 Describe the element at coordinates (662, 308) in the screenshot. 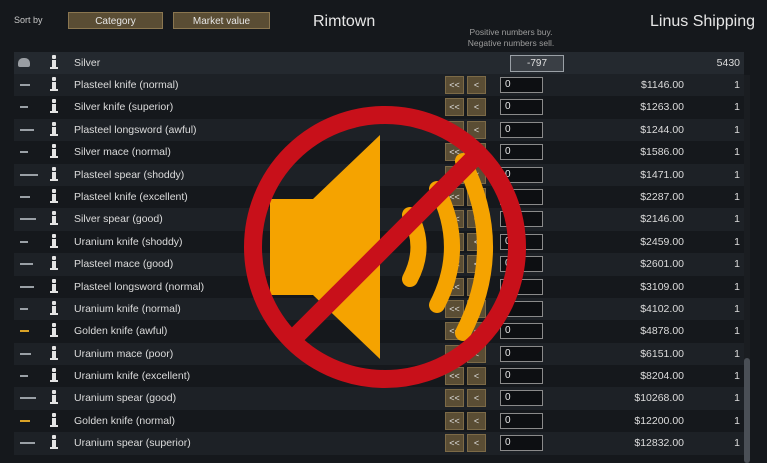

I see `item-price: $4102.00` at that location.